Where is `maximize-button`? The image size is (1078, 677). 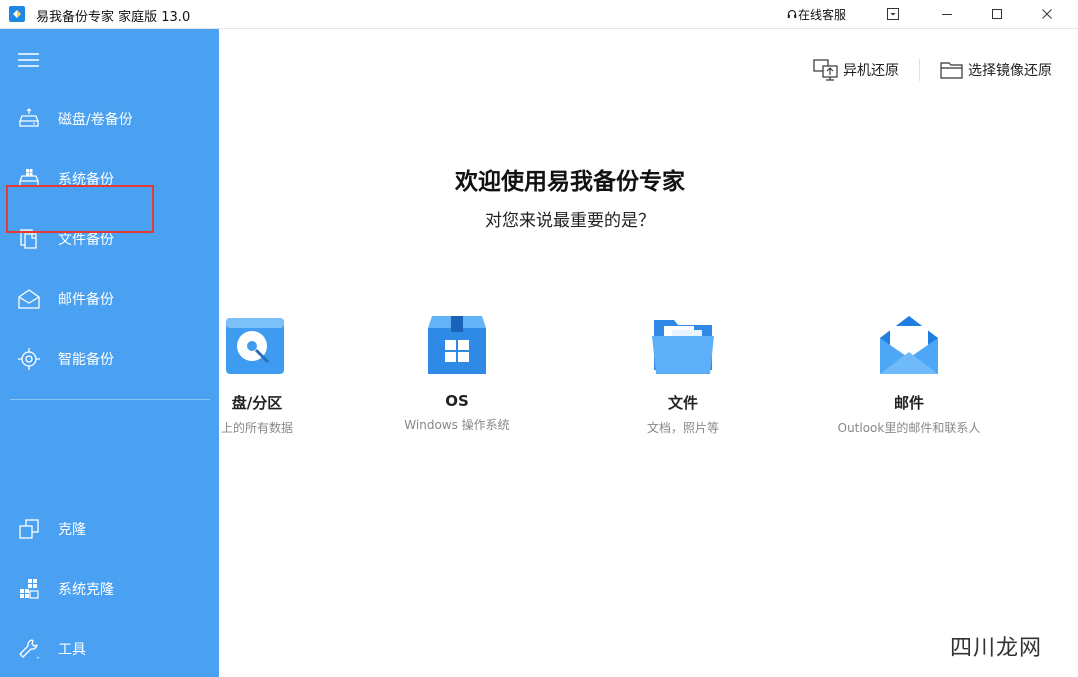
maximize-button is located at coordinates (997, 14).